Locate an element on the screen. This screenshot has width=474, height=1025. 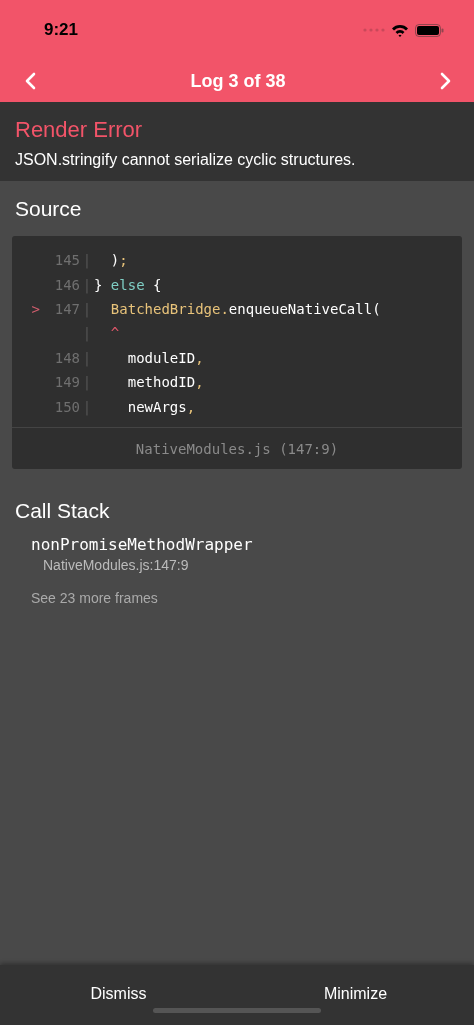
code-line: } else { is located at coordinates (128, 284).